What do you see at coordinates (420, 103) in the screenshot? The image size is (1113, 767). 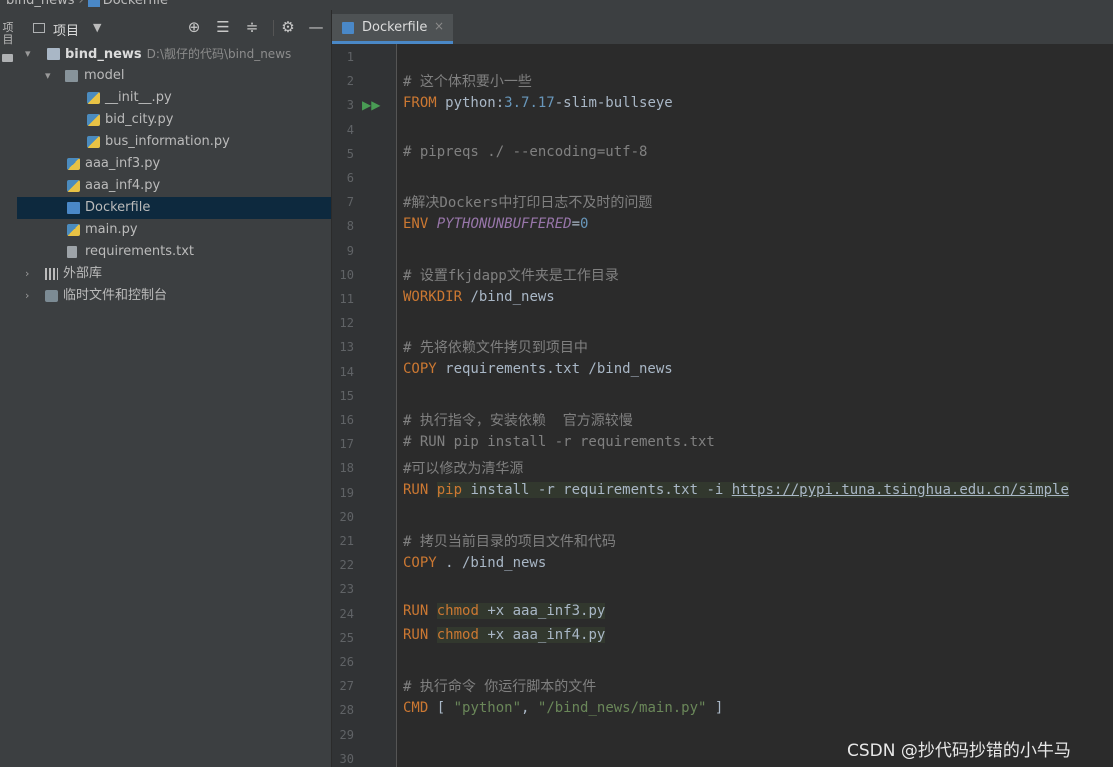 I see `keyword: FROM` at bounding box center [420, 103].